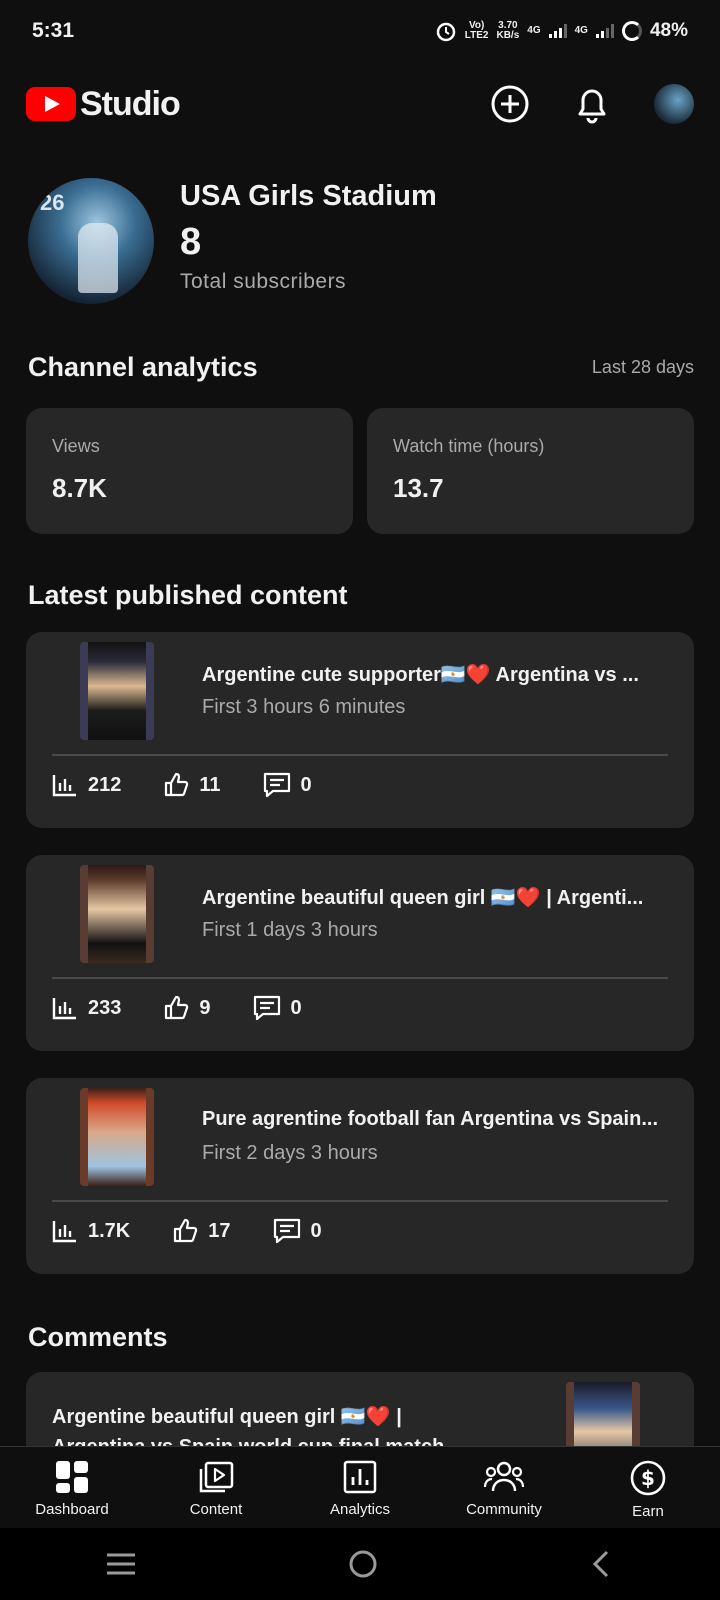 The height and width of the screenshot is (1600, 720). What do you see at coordinates (476, 30) in the screenshot?
I see `volte-indicator: Vo) LTE2` at bounding box center [476, 30].